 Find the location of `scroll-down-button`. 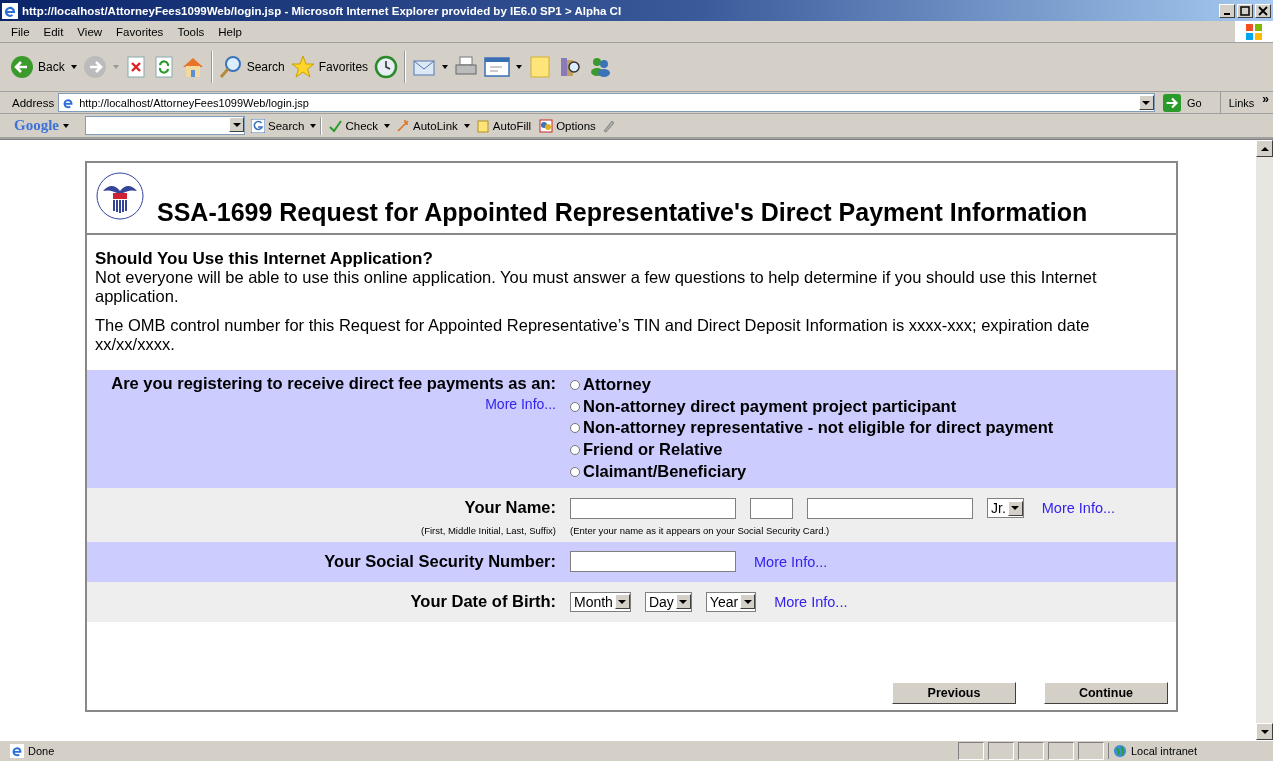

scroll-down-button is located at coordinates (1264, 731).